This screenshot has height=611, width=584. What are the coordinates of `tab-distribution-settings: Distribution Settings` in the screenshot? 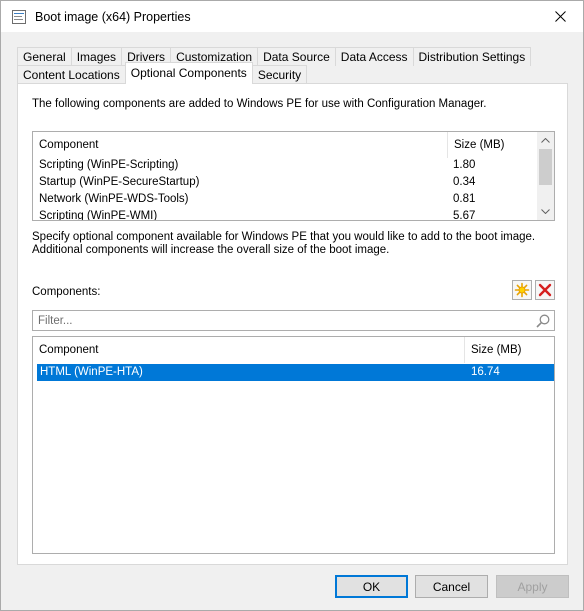 It's located at (472, 56).